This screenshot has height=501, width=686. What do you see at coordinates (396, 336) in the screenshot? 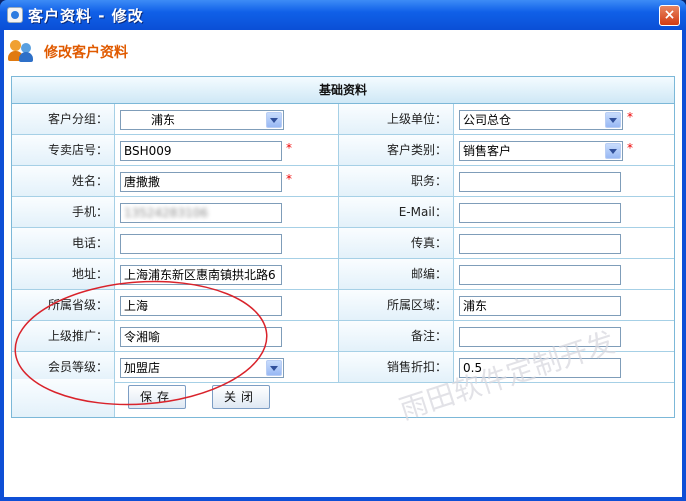
I see `remark-label: 备注：` at bounding box center [396, 336].